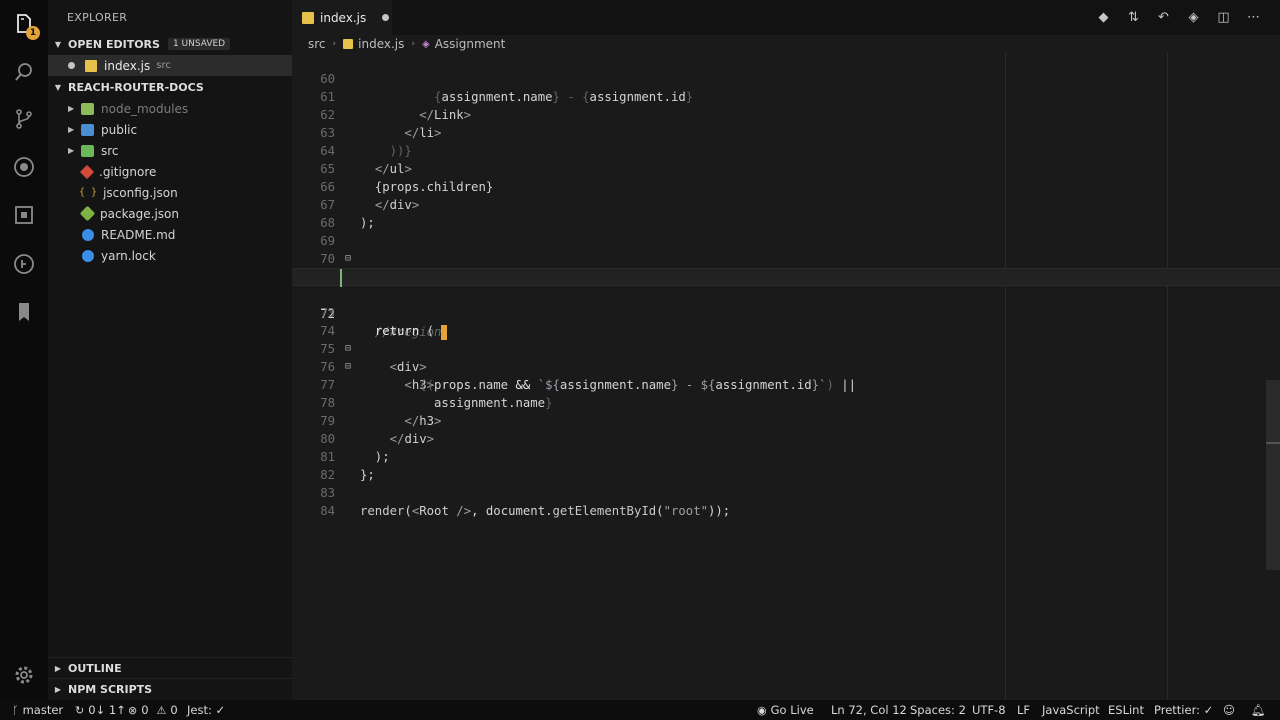 This screenshot has width=1280, height=720. Describe the element at coordinates (792, 710) in the screenshot. I see `go-live-label: Go Live` at that location.